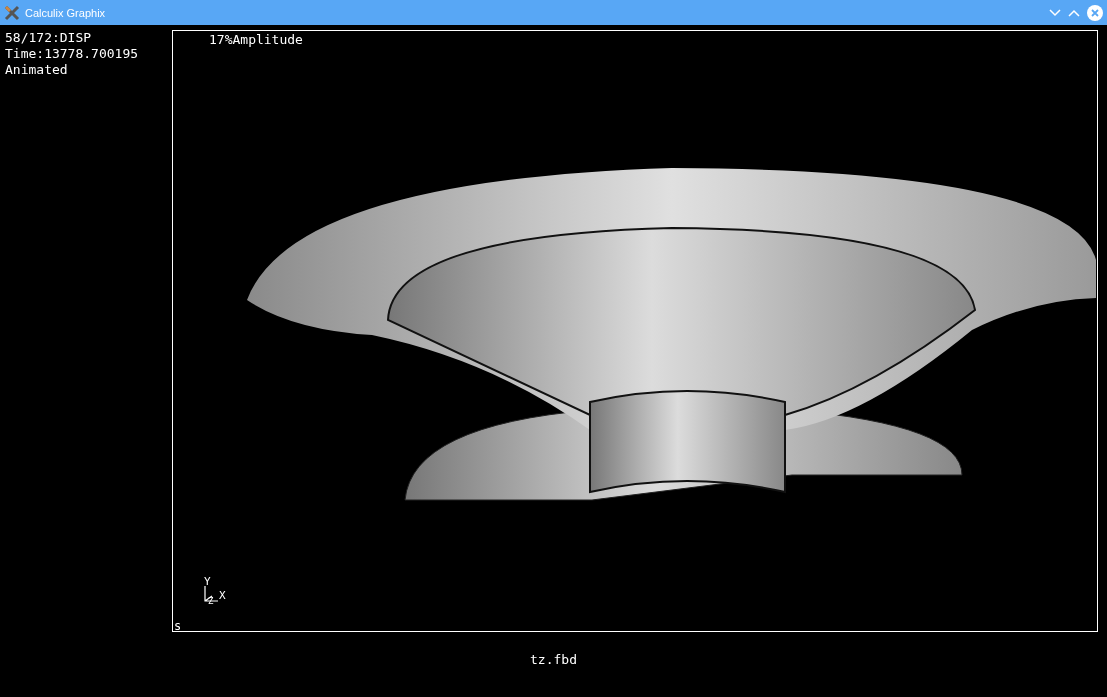 The image size is (1107, 697). What do you see at coordinates (211, 601) in the screenshot?
I see `axis-label: Z` at bounding box center [211, 601].